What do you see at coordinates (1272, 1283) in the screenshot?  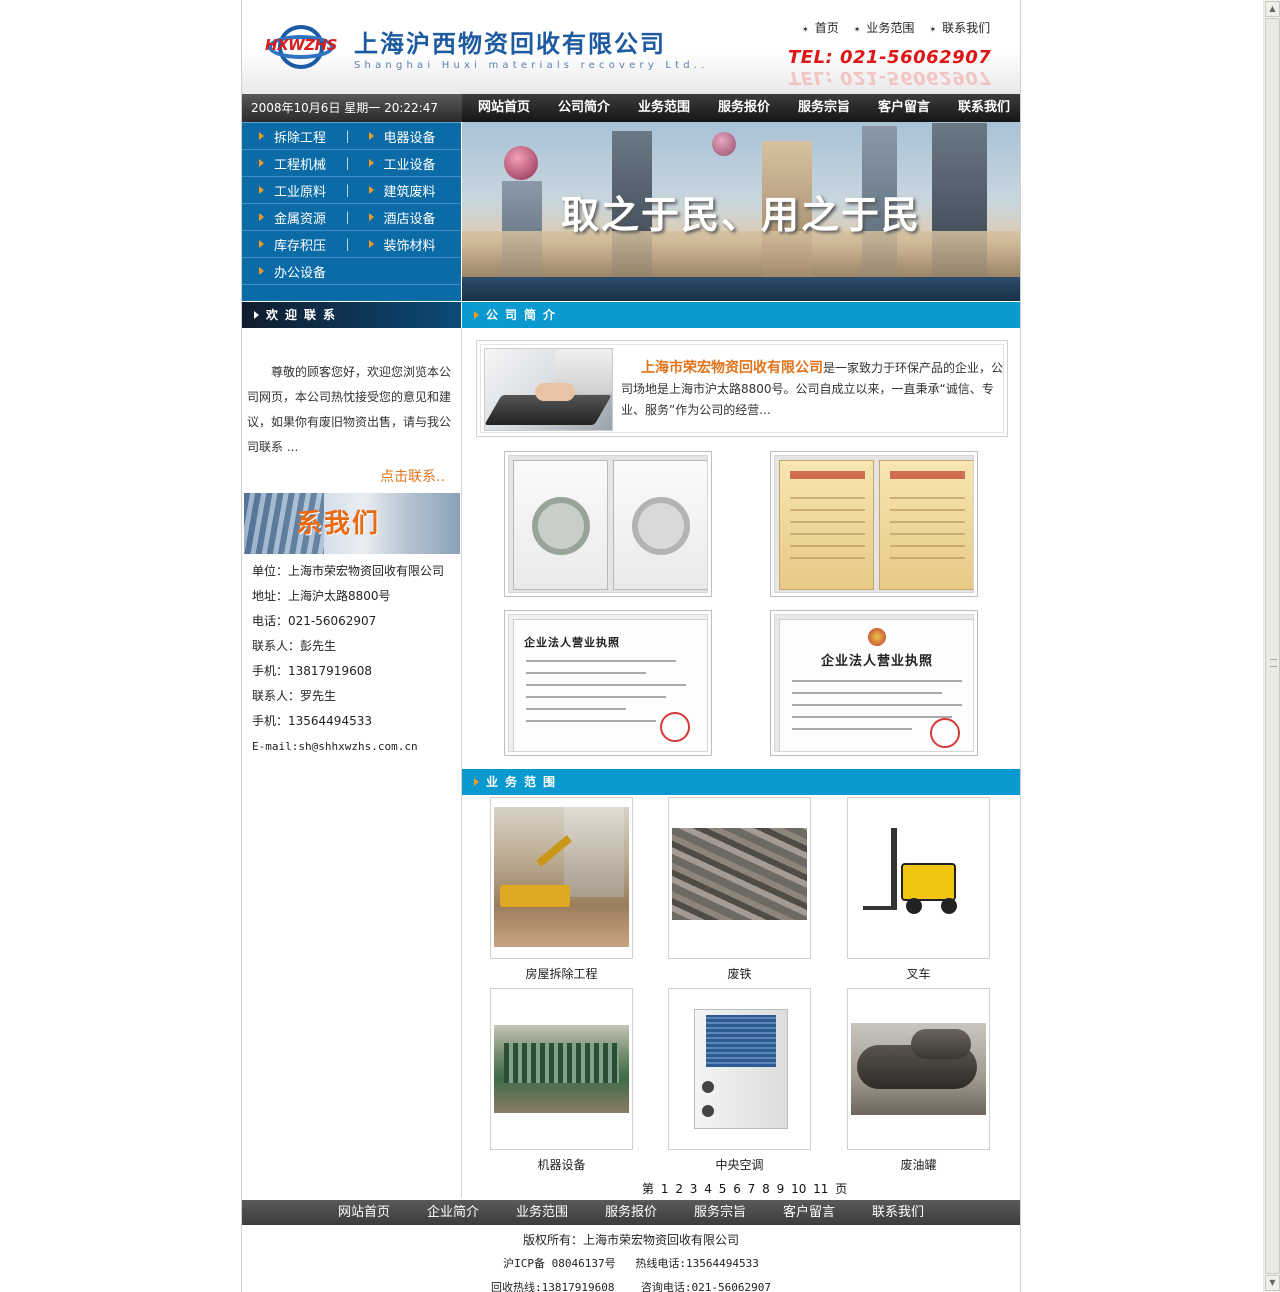 I see `scroll-down-arrow-icon: ▼` at bounding box center [1272, 1283].